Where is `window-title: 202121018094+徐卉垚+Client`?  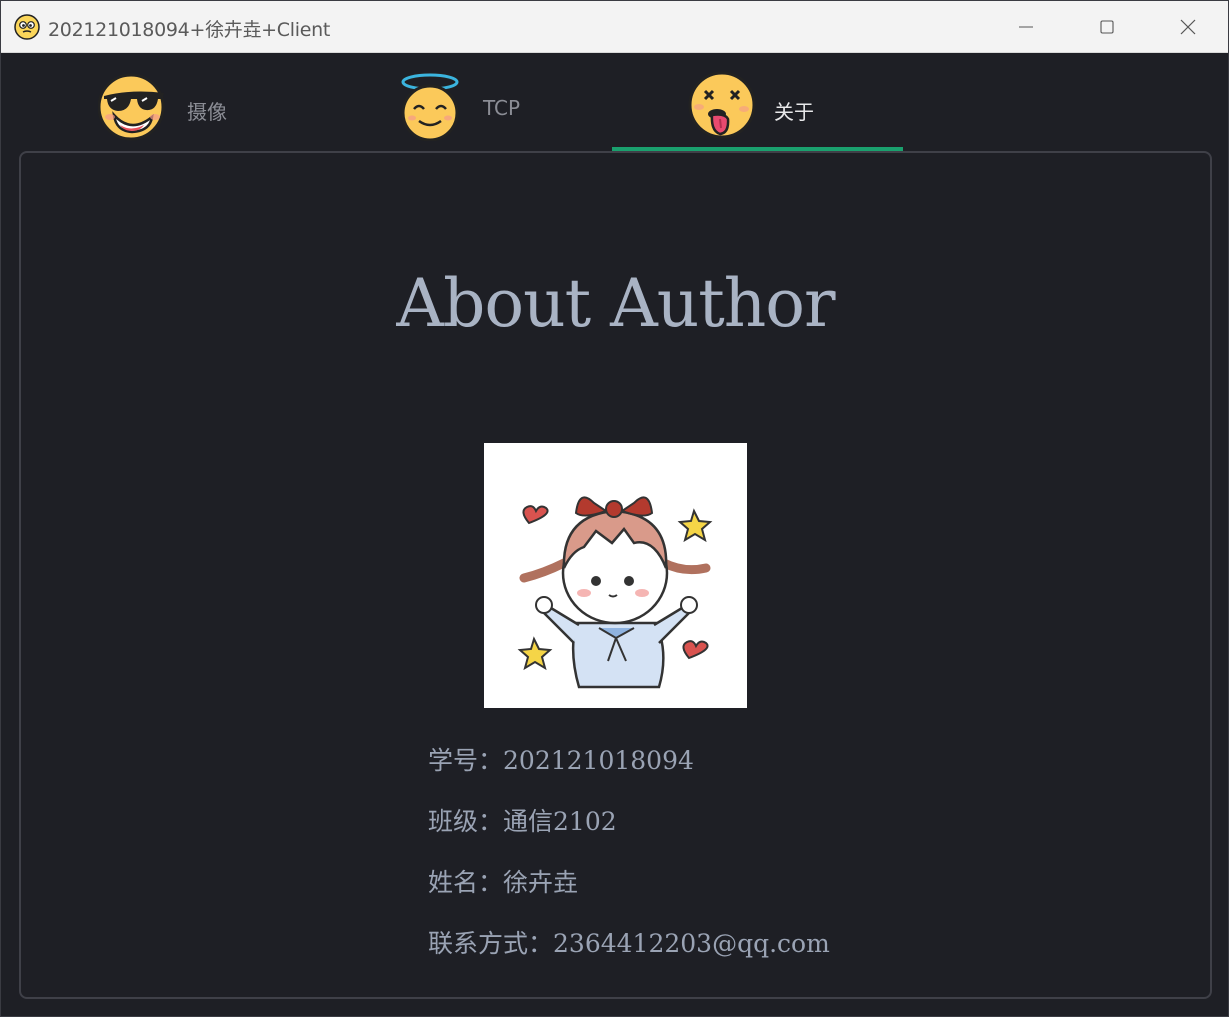 window-title: 202121018094+徐卉垚+Client is located at coordinates (189, 30).